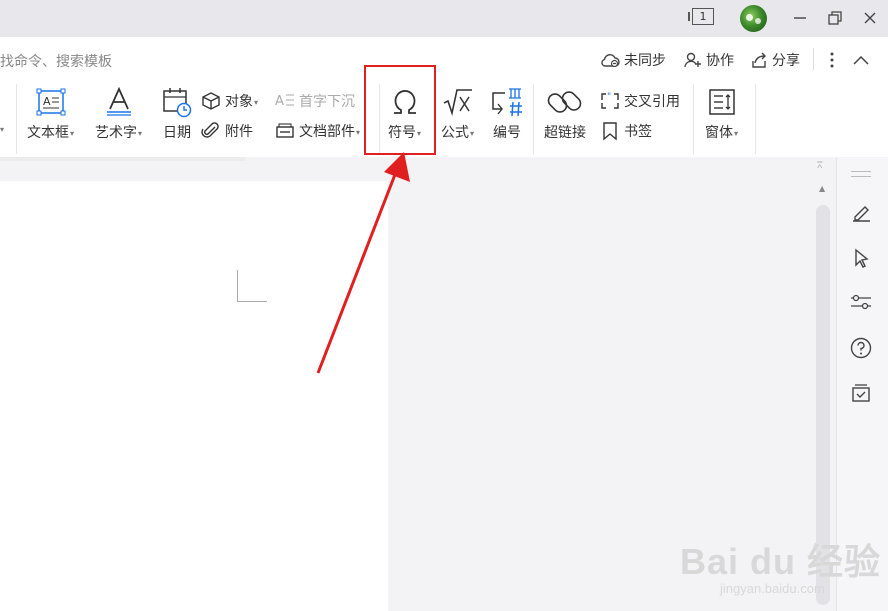 The image size is (888, 611). I want to click on watermark-main: Bai du 经验, so click(781, 561).